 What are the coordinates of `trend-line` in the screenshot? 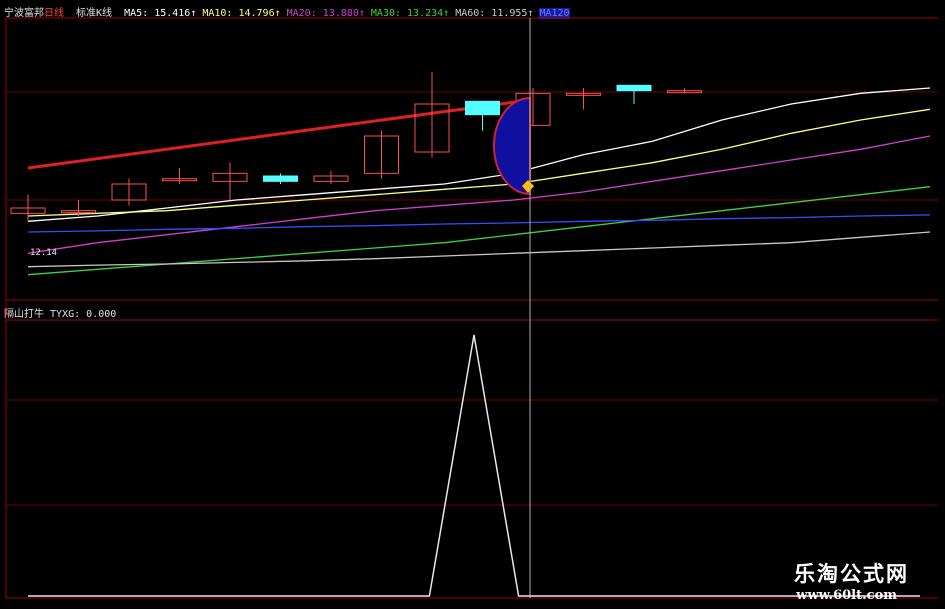 It's located at (279, 134).